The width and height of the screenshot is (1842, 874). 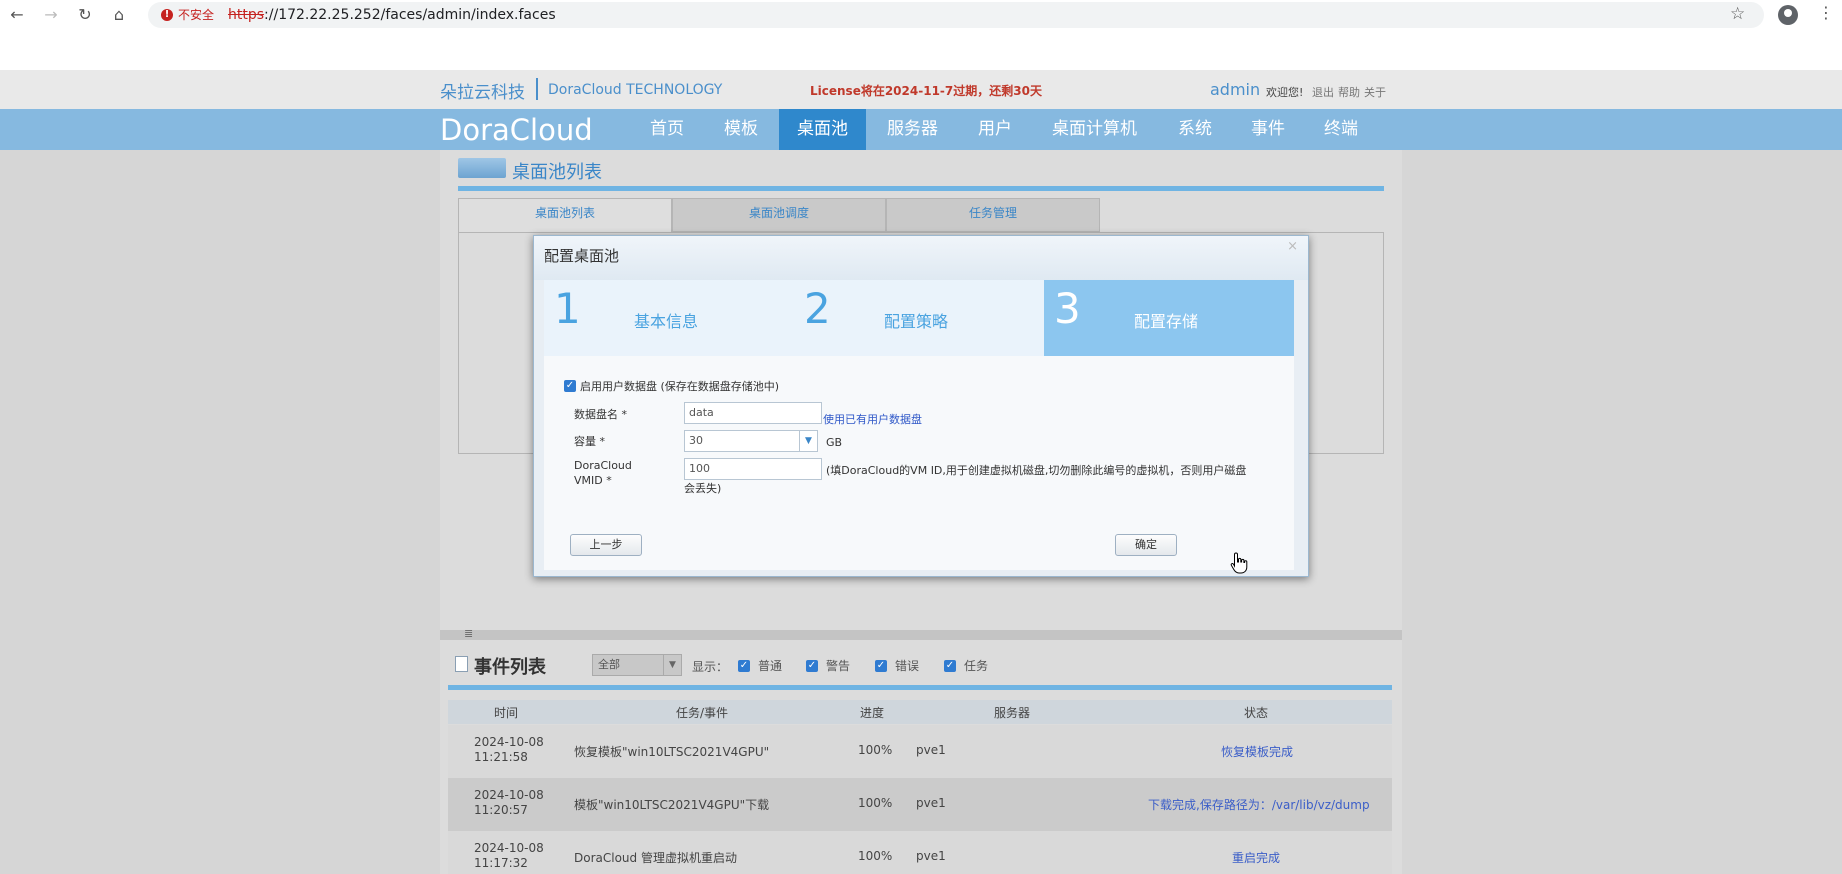 What do you see at coordinates (753, 469) in the screenshot?
I see `vmid-input: 100` at bounding box center [753, 469].